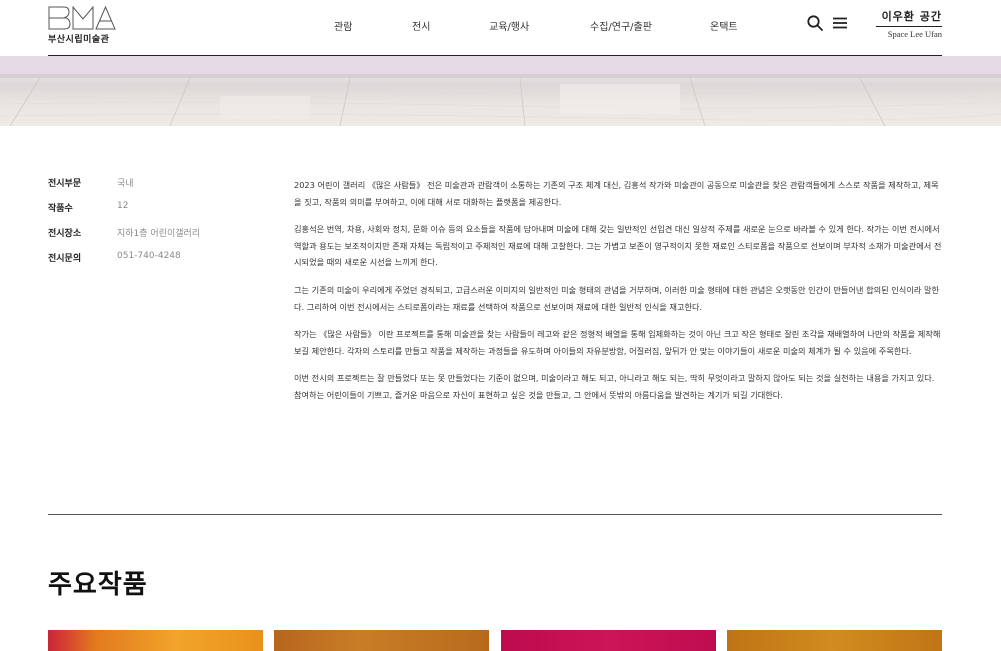  I want to click on hero-image, so click(500, 91).